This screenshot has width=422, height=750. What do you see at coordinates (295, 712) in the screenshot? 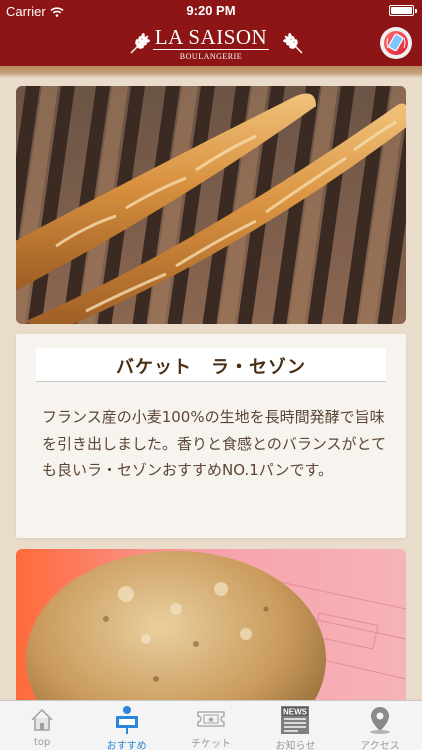
I see `svg-text: NEWS` at bounding box center [295, 712].